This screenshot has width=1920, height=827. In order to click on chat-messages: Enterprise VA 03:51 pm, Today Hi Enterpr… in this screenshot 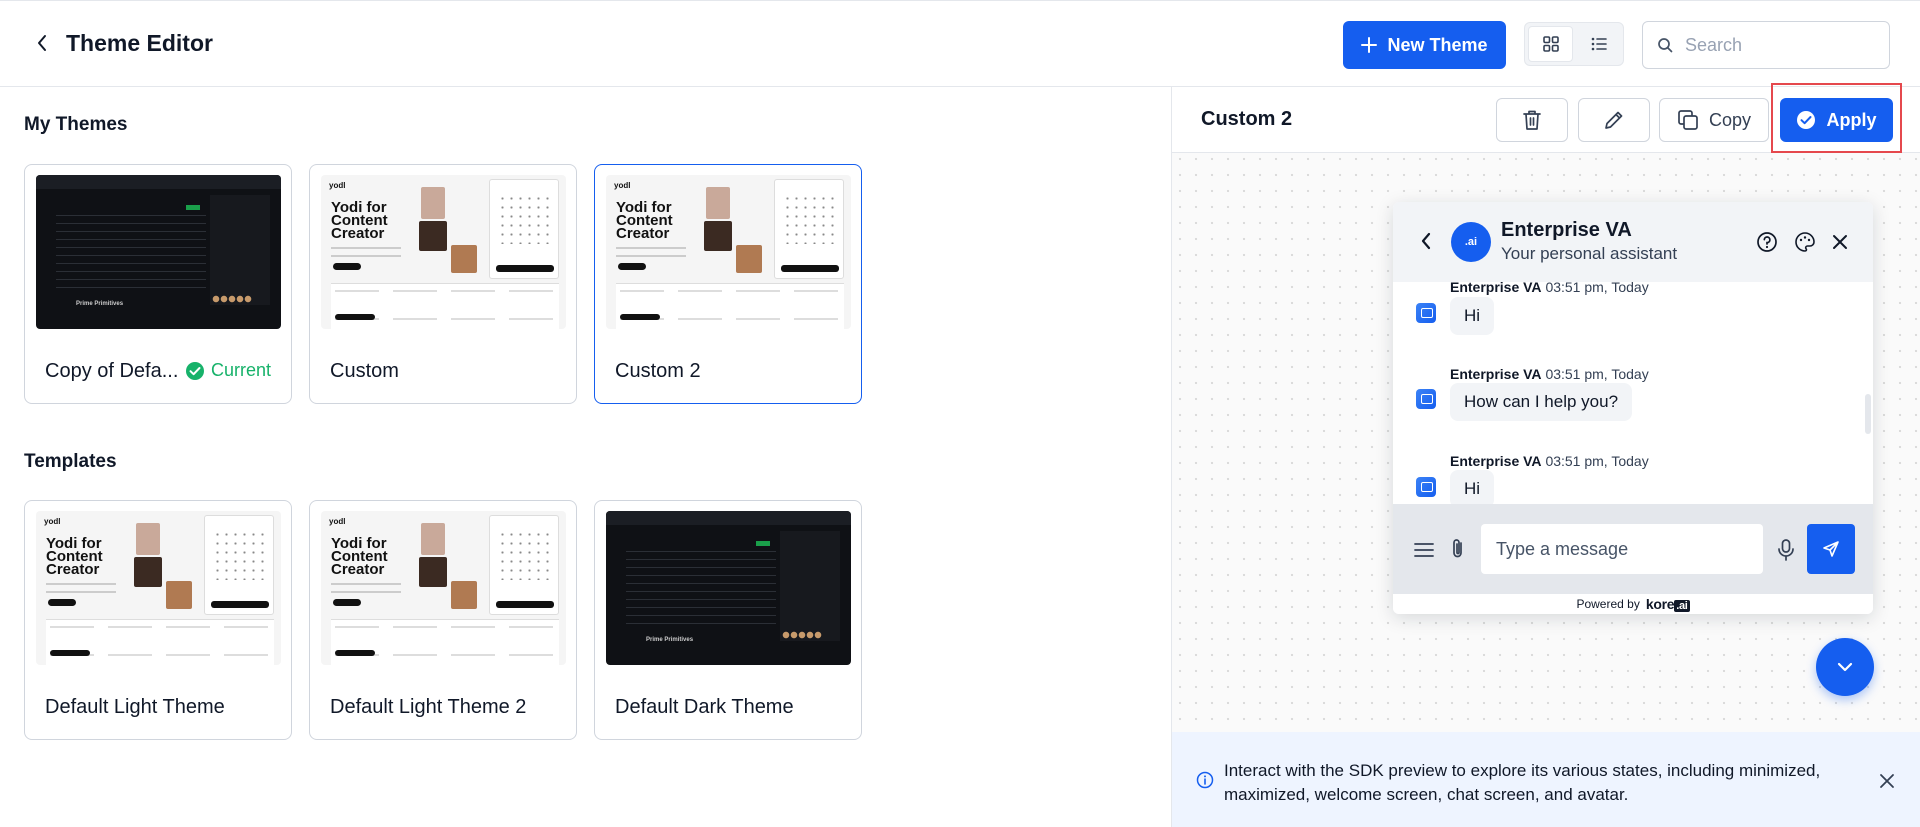, I will do `click(1633, 393)`.